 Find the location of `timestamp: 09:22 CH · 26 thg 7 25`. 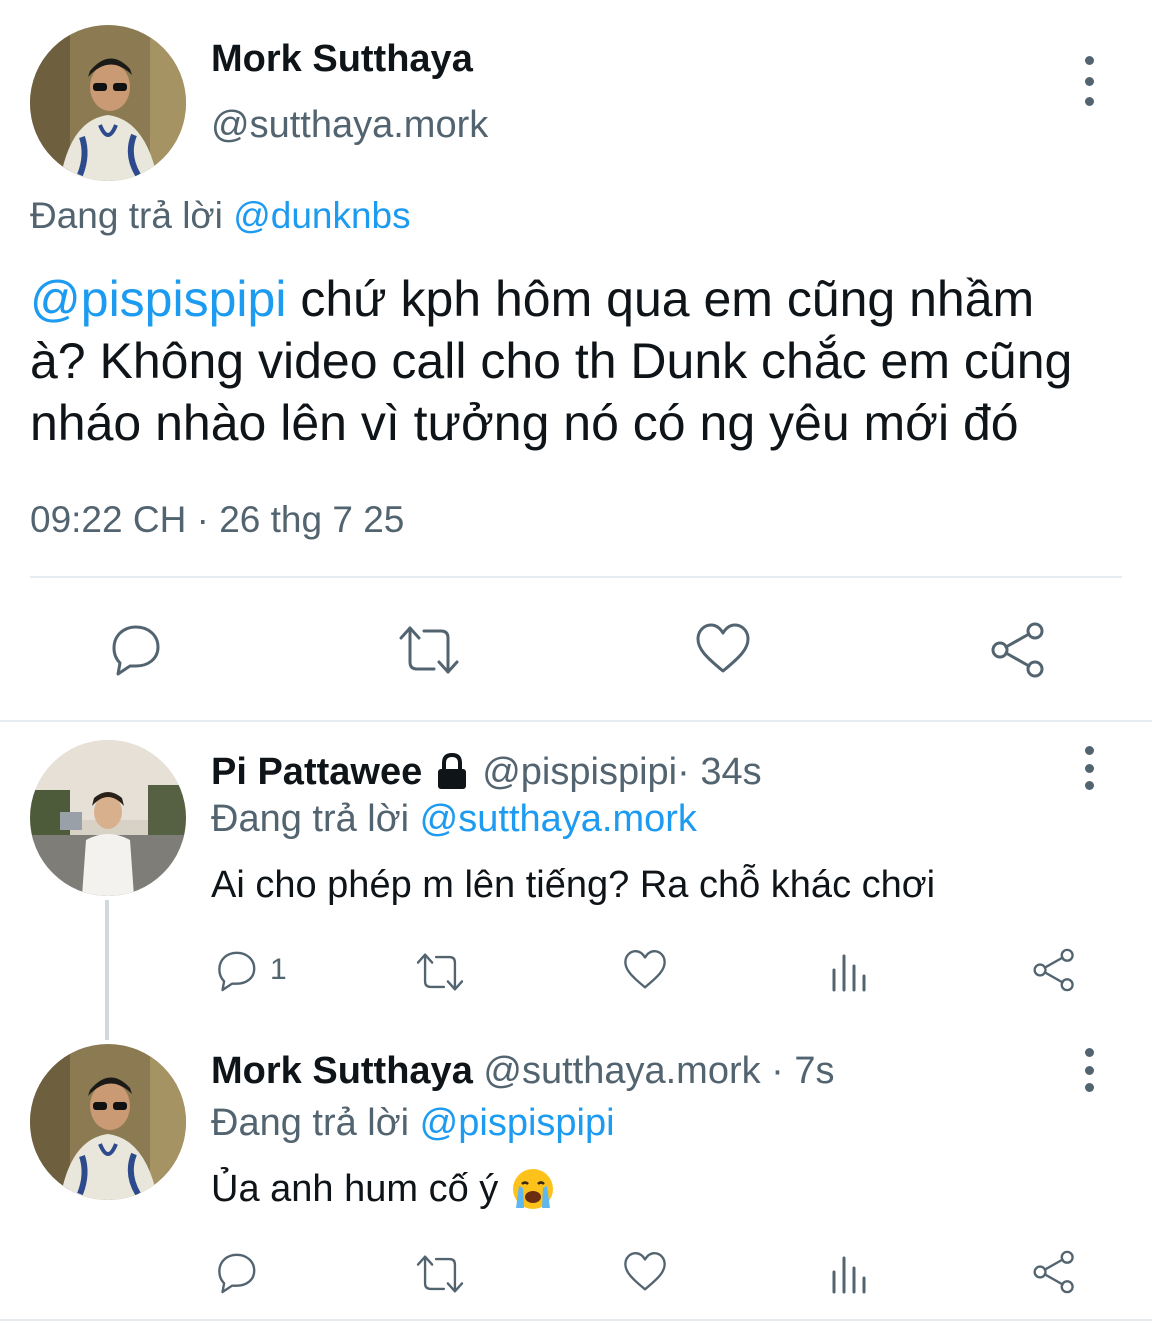

timestamp: 09:22 CH · 26 thg 7 25 is located at coordinates (217, 520).